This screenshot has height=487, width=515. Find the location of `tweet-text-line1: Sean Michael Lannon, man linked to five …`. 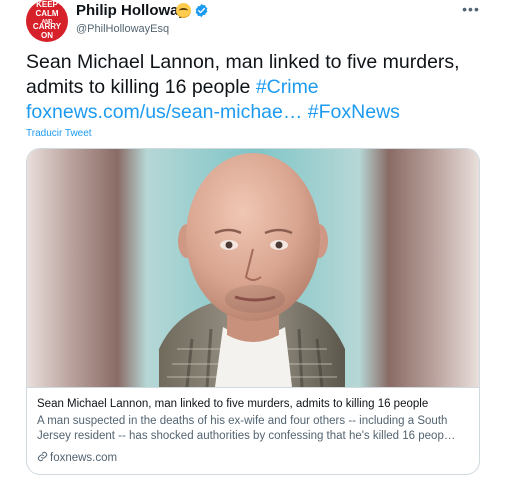

tweet-text-line1: Sean Michael Lannon, man linked to five … is located at coordinates (243, 62).